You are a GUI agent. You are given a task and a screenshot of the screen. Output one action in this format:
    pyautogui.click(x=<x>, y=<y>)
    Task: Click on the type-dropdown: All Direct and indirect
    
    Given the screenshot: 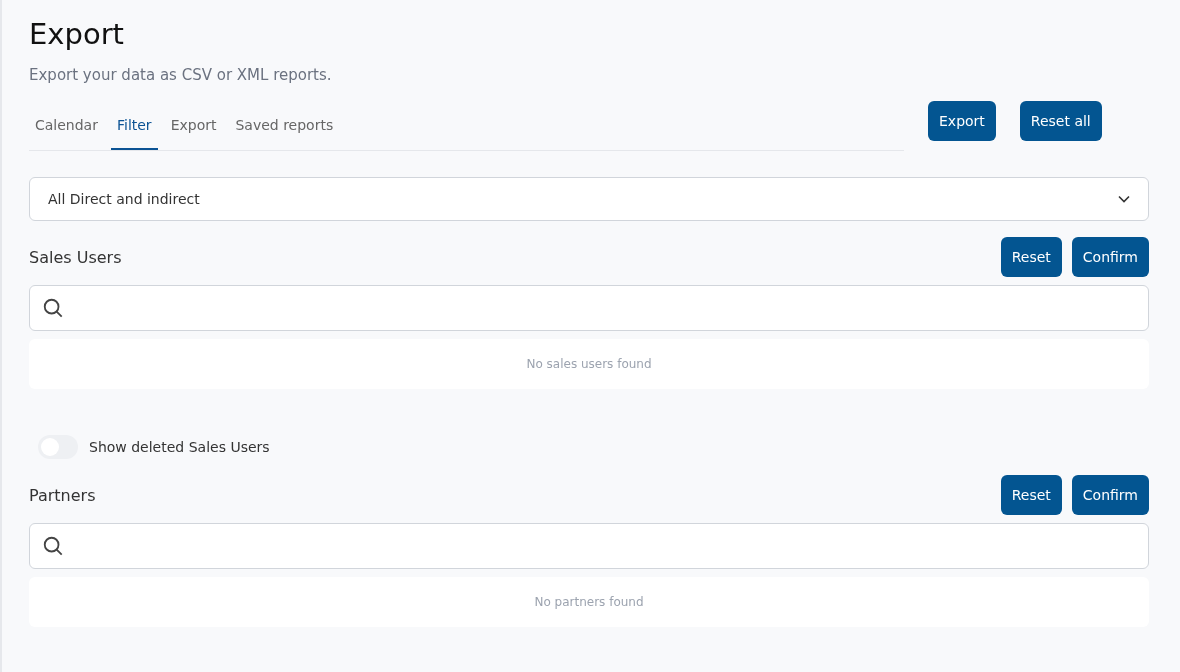 What is the action you would take?
    pyautogui.click(x=589, y=199)
    